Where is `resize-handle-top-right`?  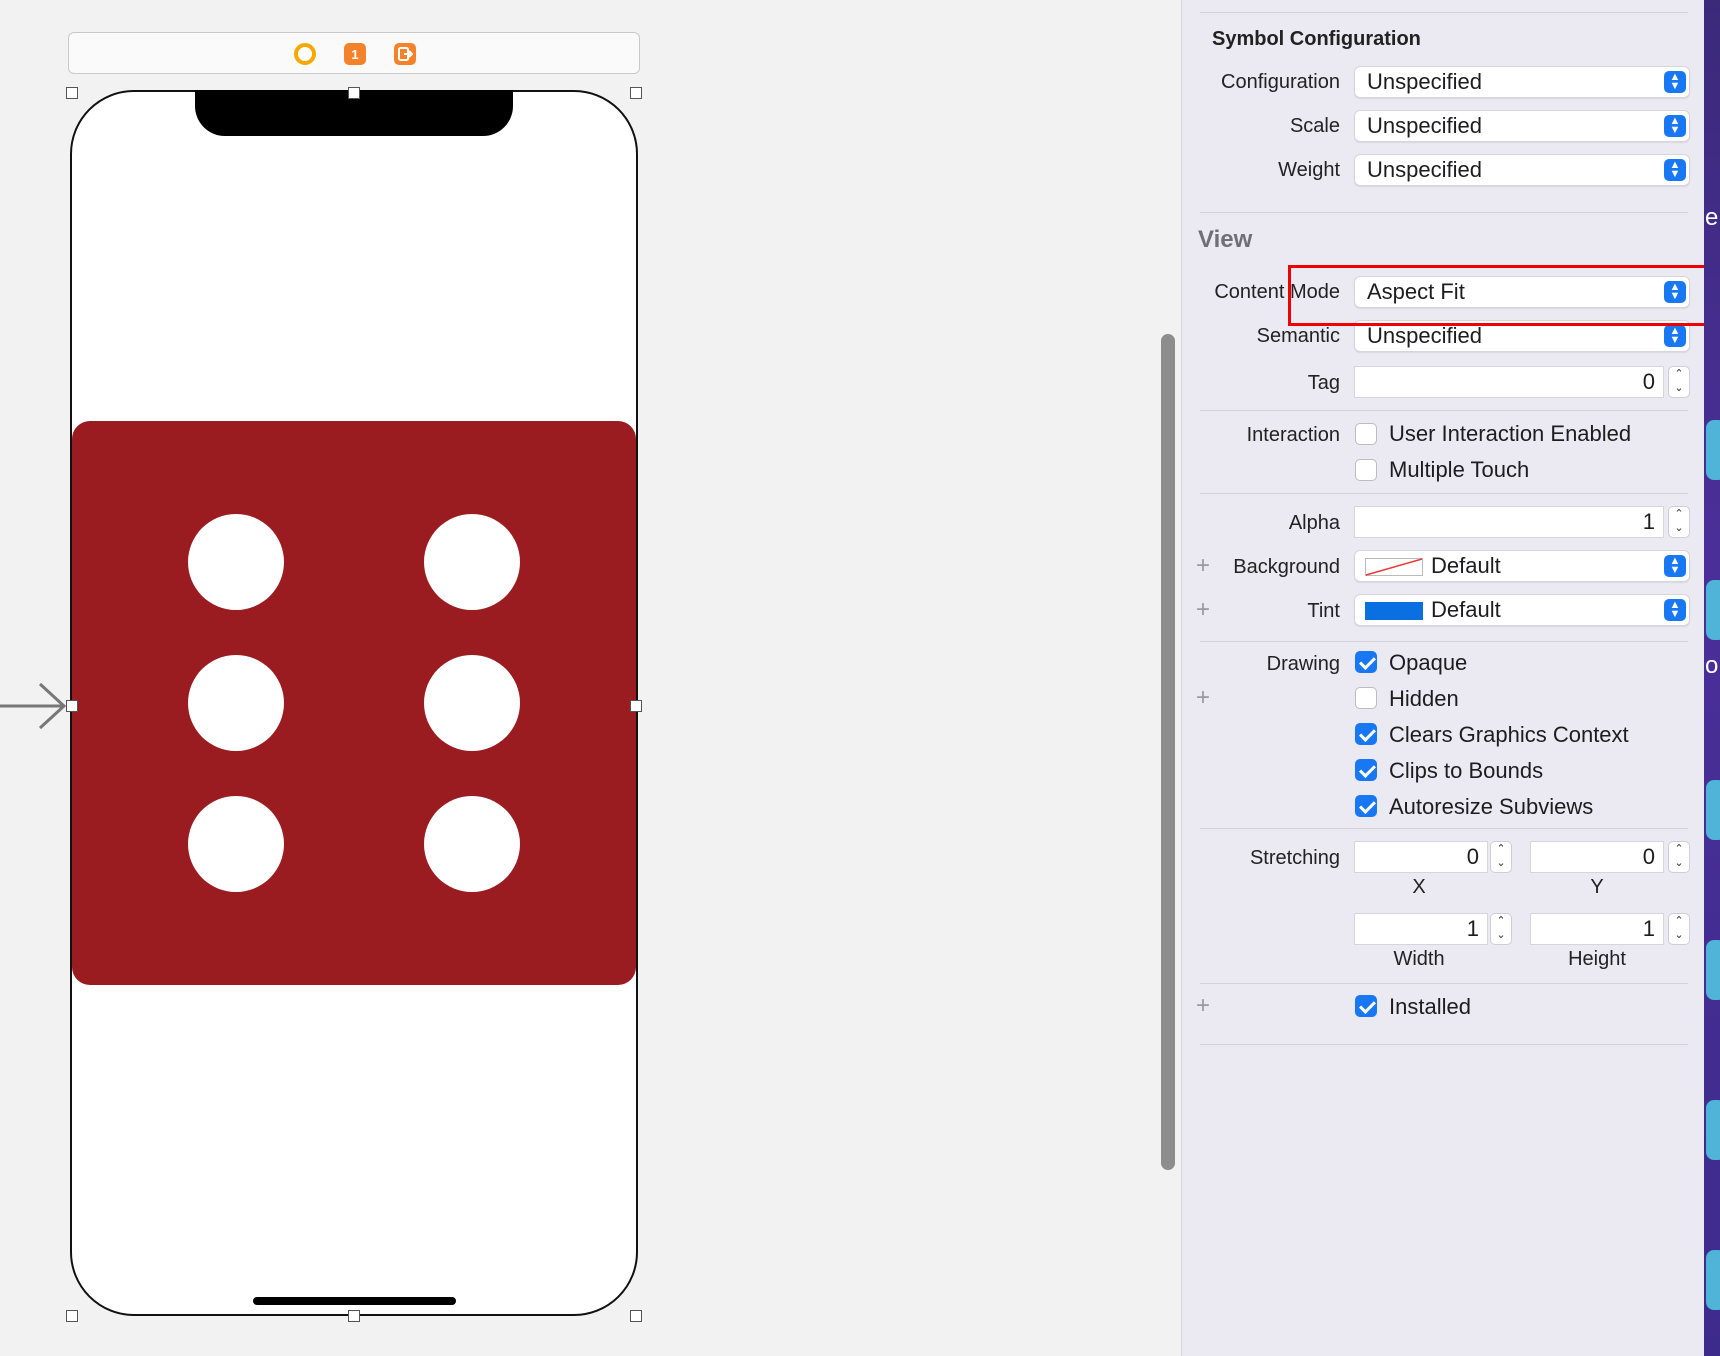 resize-handle-top-right is located at coordinates (636, 93).